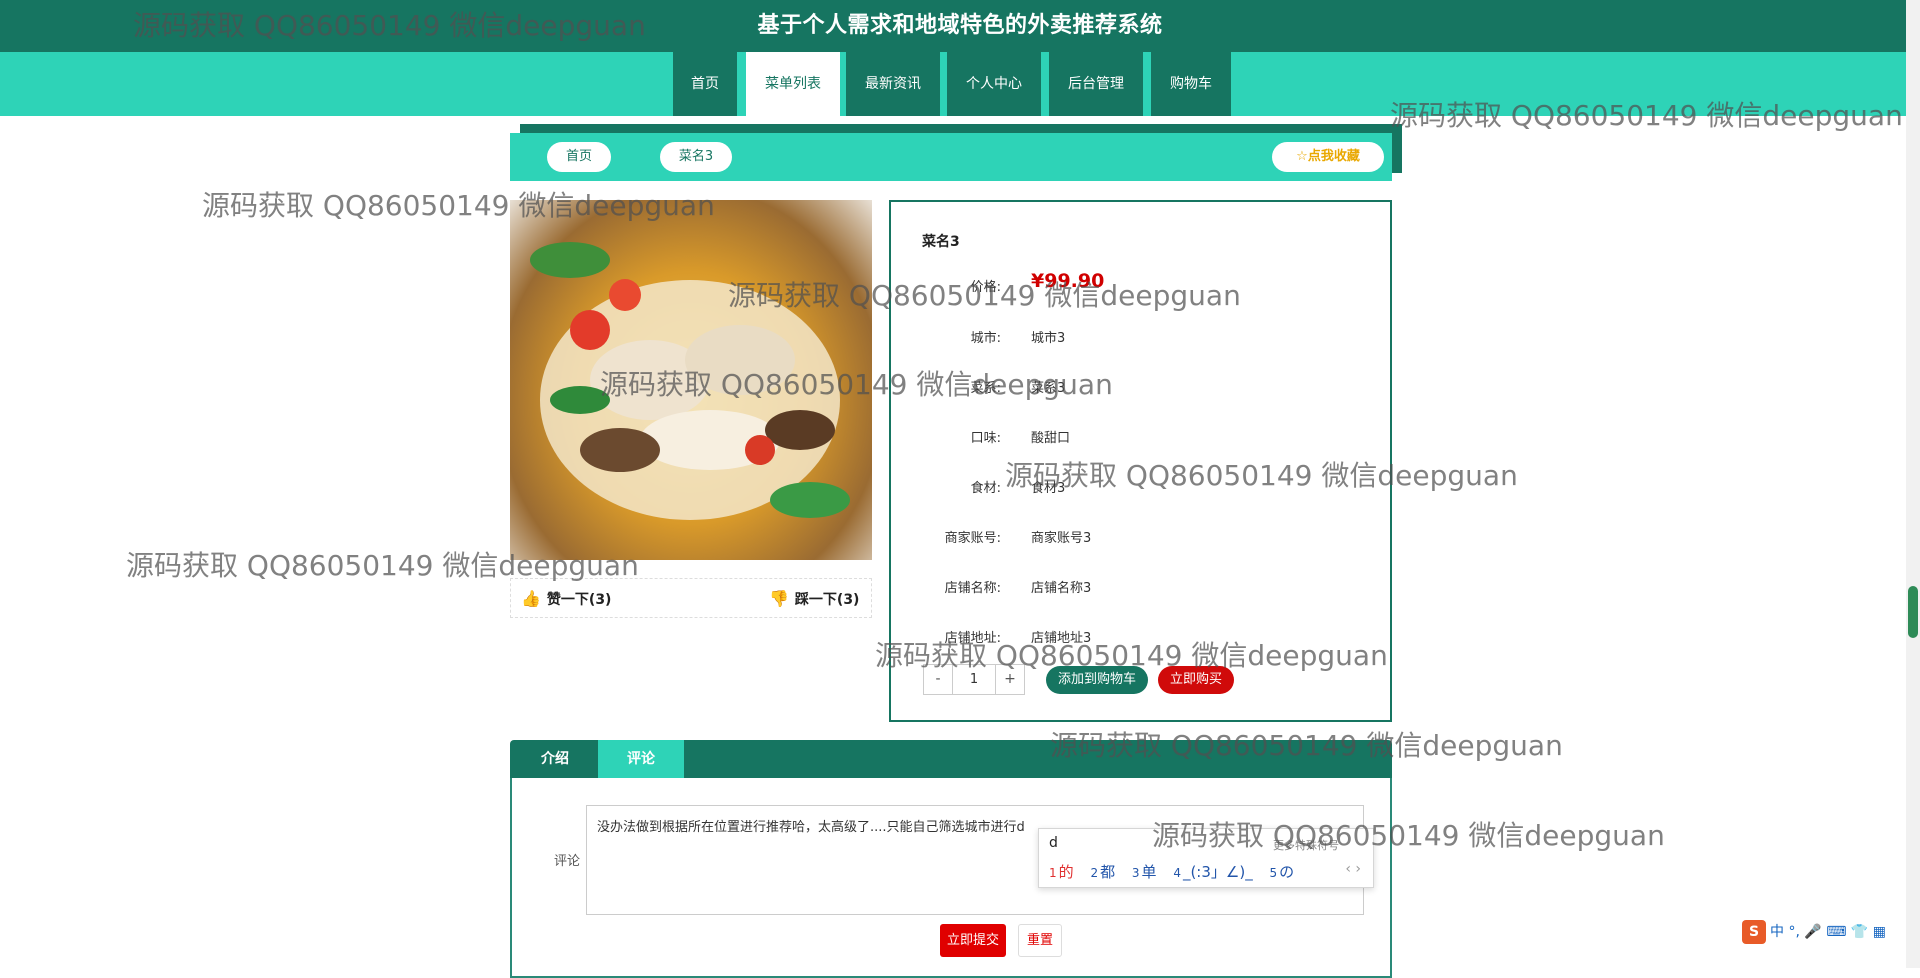 This screenshot has width=1920, height=978. Describe the element at coordinates (696, 157) in the screenshot. I see `breadcrumb-current: 菜名3` at that location.